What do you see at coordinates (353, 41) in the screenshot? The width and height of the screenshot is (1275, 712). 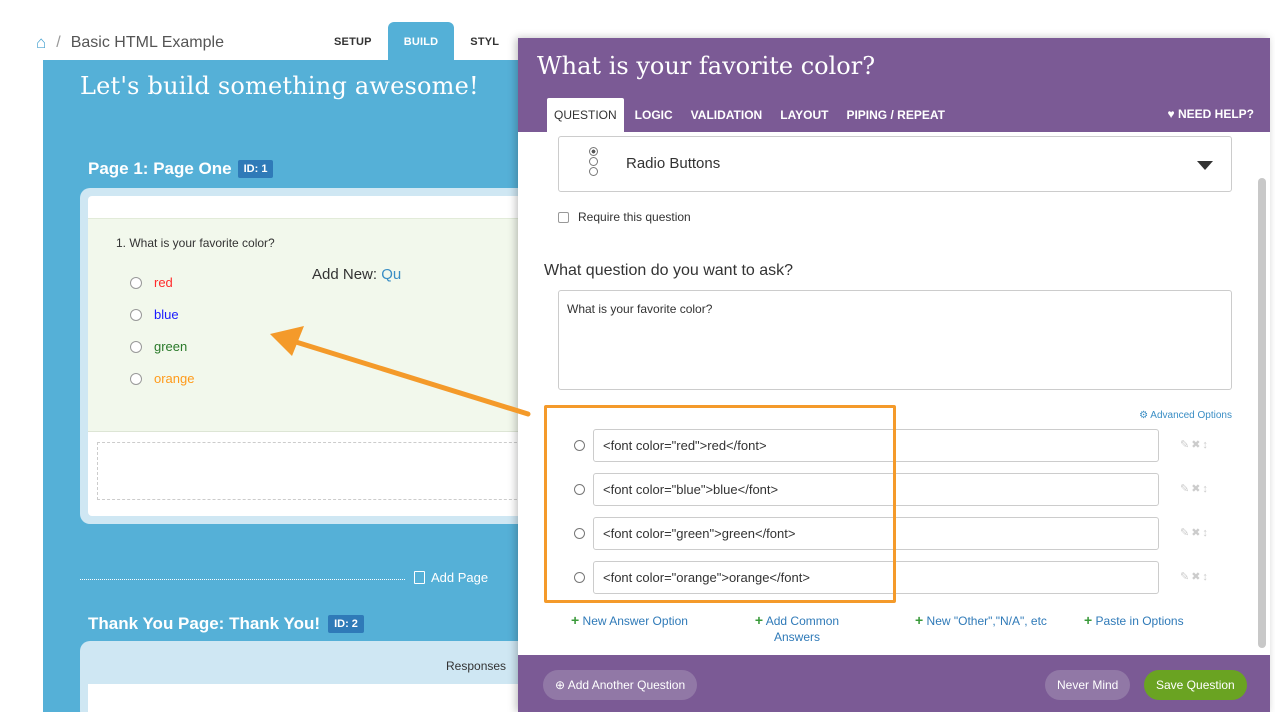 I see `tab-setup: SETUP` at bounding box center [353, 41].